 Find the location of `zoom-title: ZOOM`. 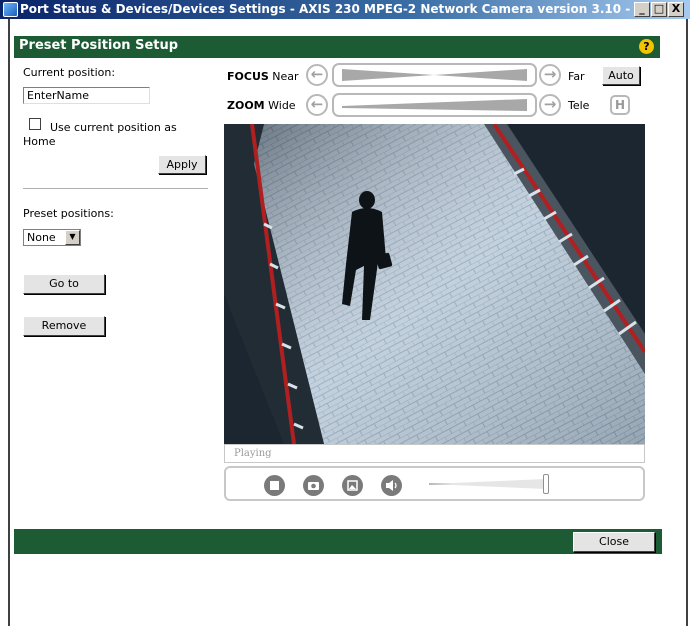

zoom-title: ZOOM is located at coordinates (246, 105).